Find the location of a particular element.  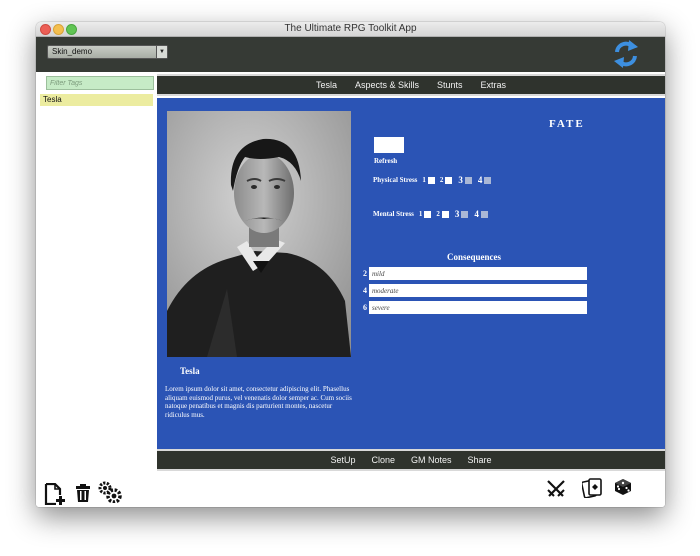

system-title: FATE is located at coordinates (567, 124).